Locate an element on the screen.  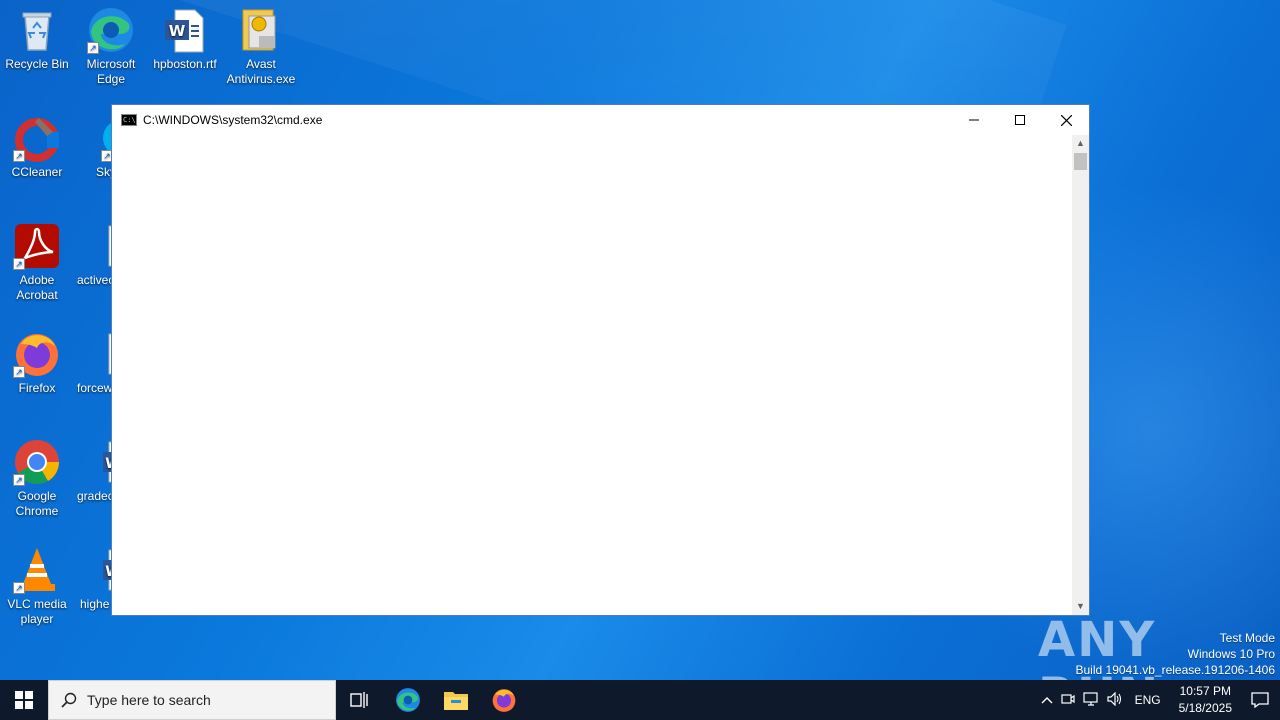
desktop-icon-acrobat: ↗ Adobe Acrobat is located at coordinates (37, 262).